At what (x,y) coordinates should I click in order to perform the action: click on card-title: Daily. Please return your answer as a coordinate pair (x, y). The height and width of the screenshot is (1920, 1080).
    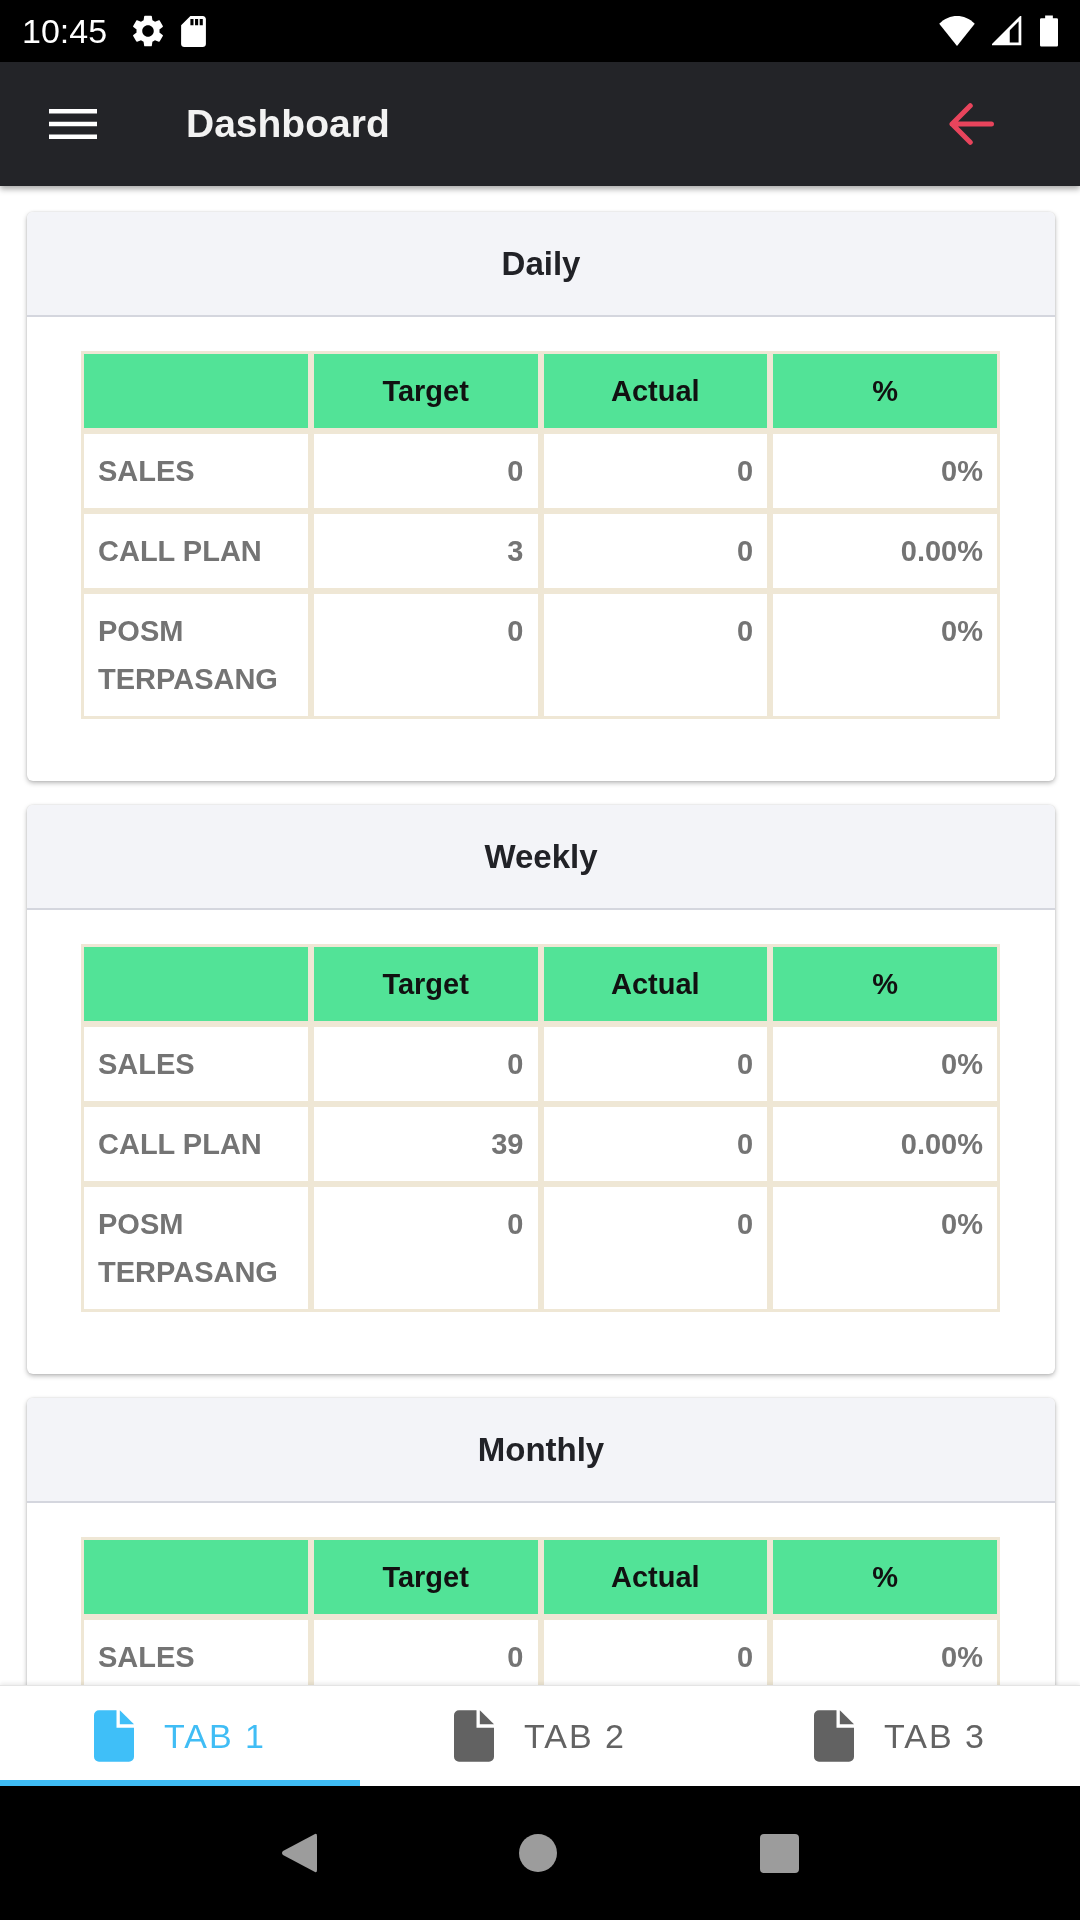
    Looking at the image, I should click on (541, 263).